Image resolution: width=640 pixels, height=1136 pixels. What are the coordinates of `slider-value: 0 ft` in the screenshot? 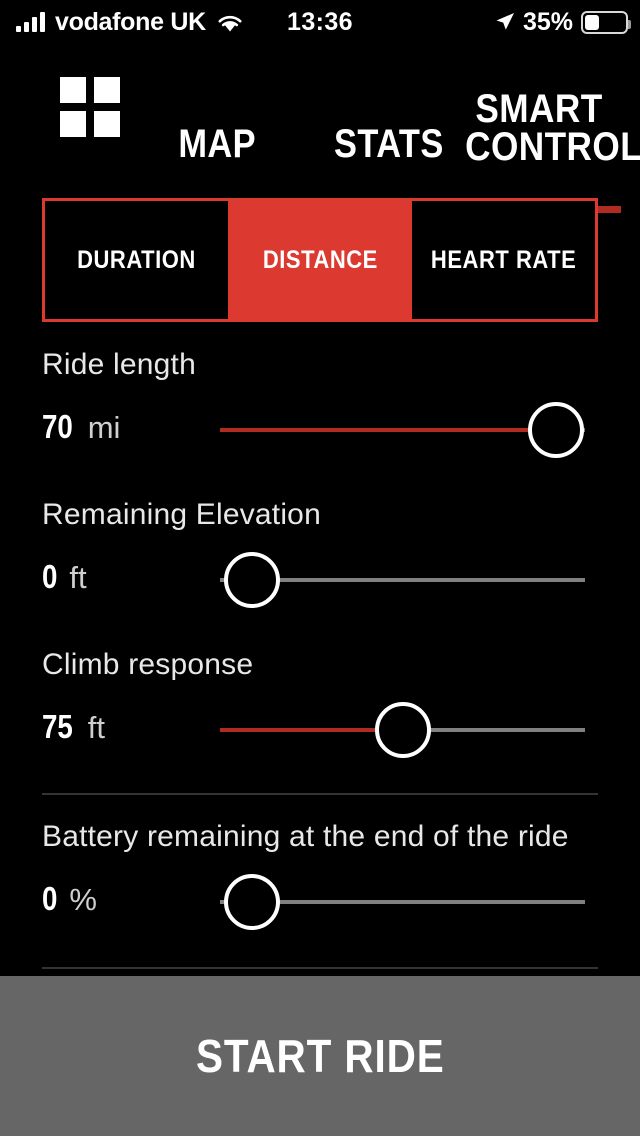 It's located at (64, 584).